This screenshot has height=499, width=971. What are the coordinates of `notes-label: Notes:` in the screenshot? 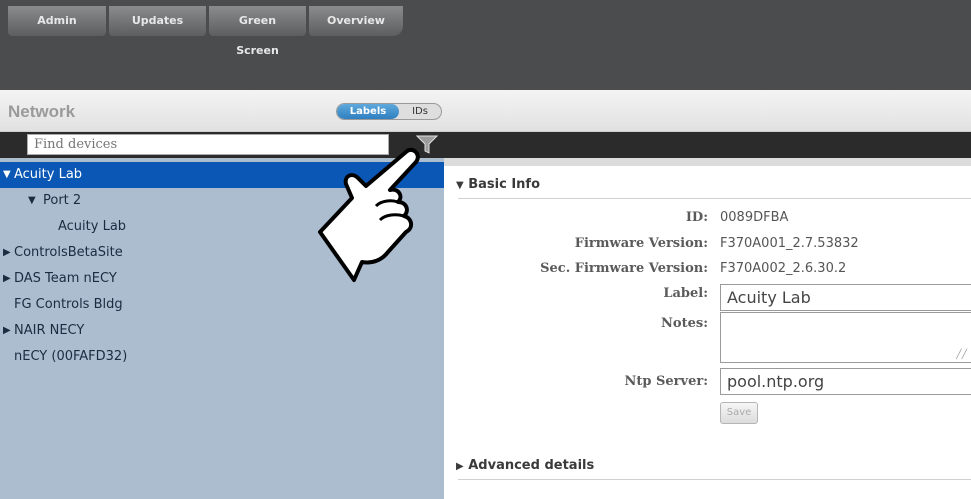 It's located at (684, 323).